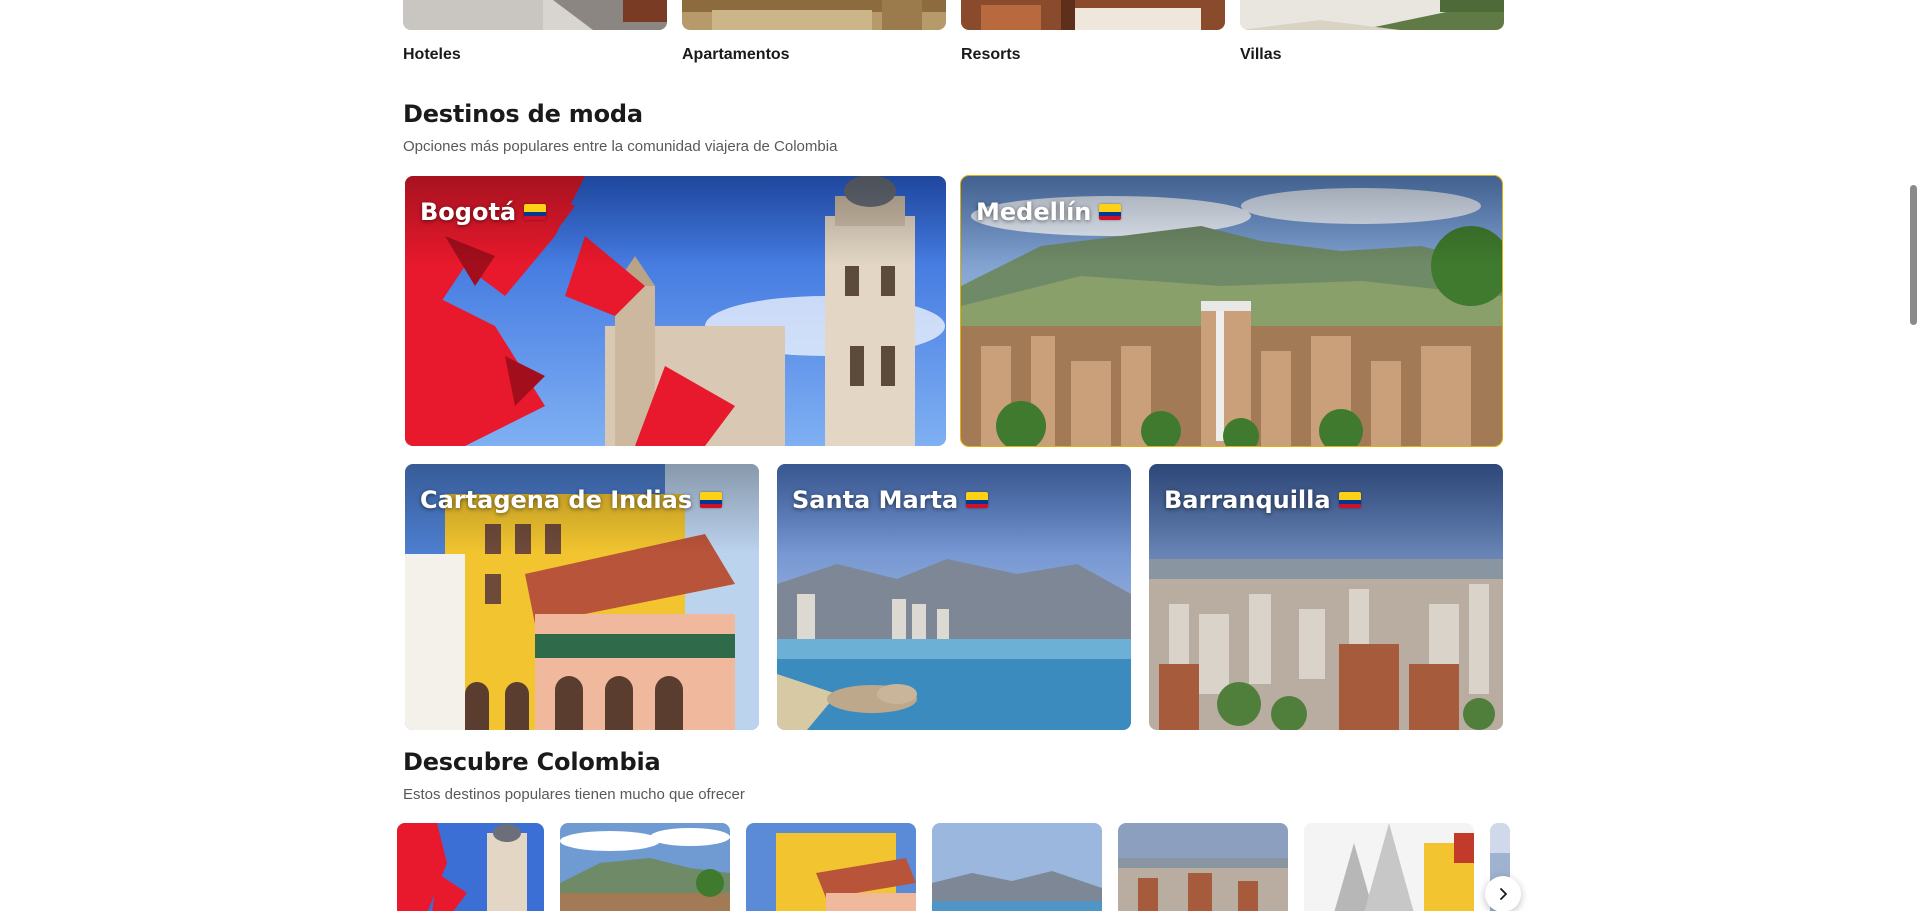 The width and height of the screenshot is (1920, 911). I want to click on destination-card-barranquilla: Barranquilla, so click(1326, 597).